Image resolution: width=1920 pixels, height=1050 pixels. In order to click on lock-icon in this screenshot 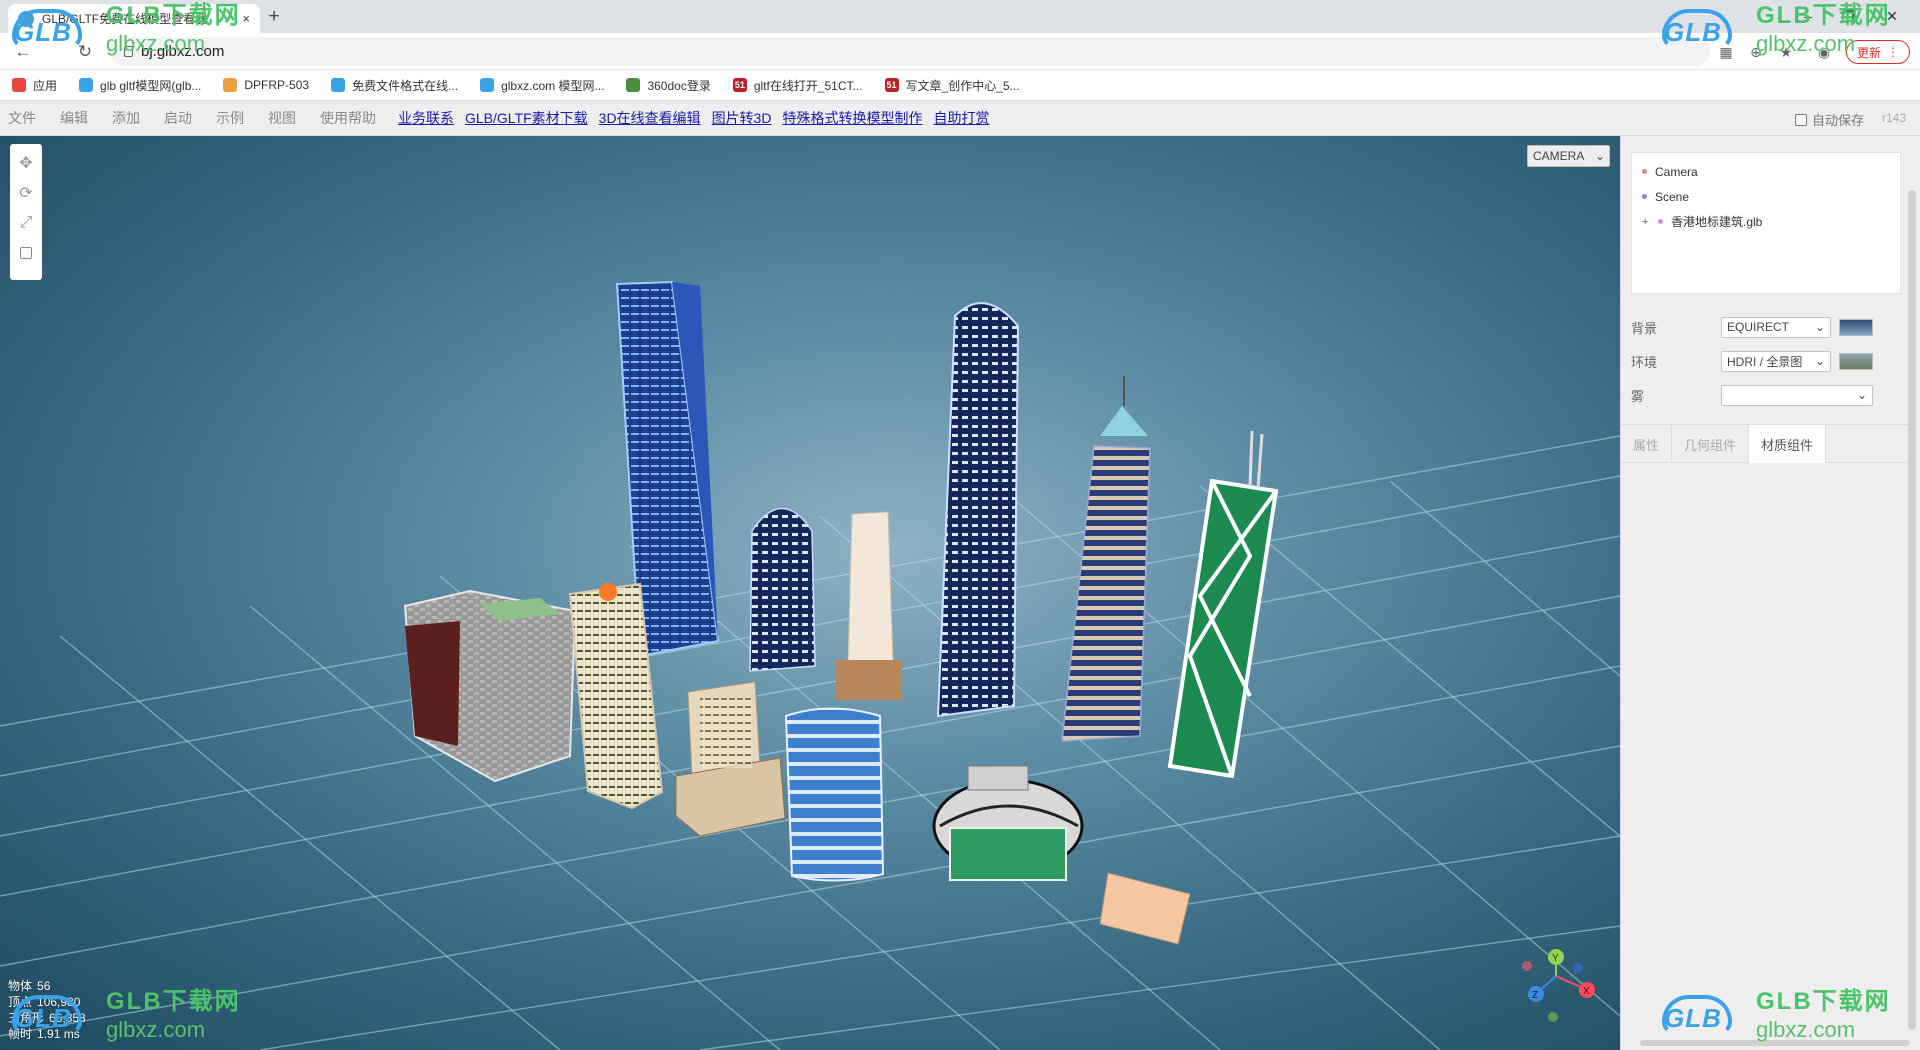, I will do `click(128, 51)`.